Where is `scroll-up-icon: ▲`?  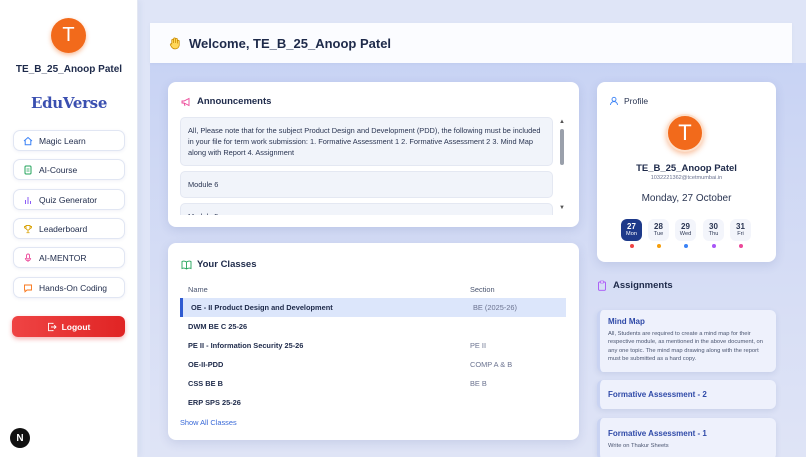
scroll-up-icon: ▲ is located at coordinates (562, 122).